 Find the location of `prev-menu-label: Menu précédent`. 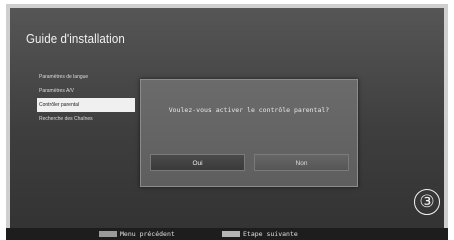

prev-menu-label: Menu précédent is located at coordinates (147, 234).